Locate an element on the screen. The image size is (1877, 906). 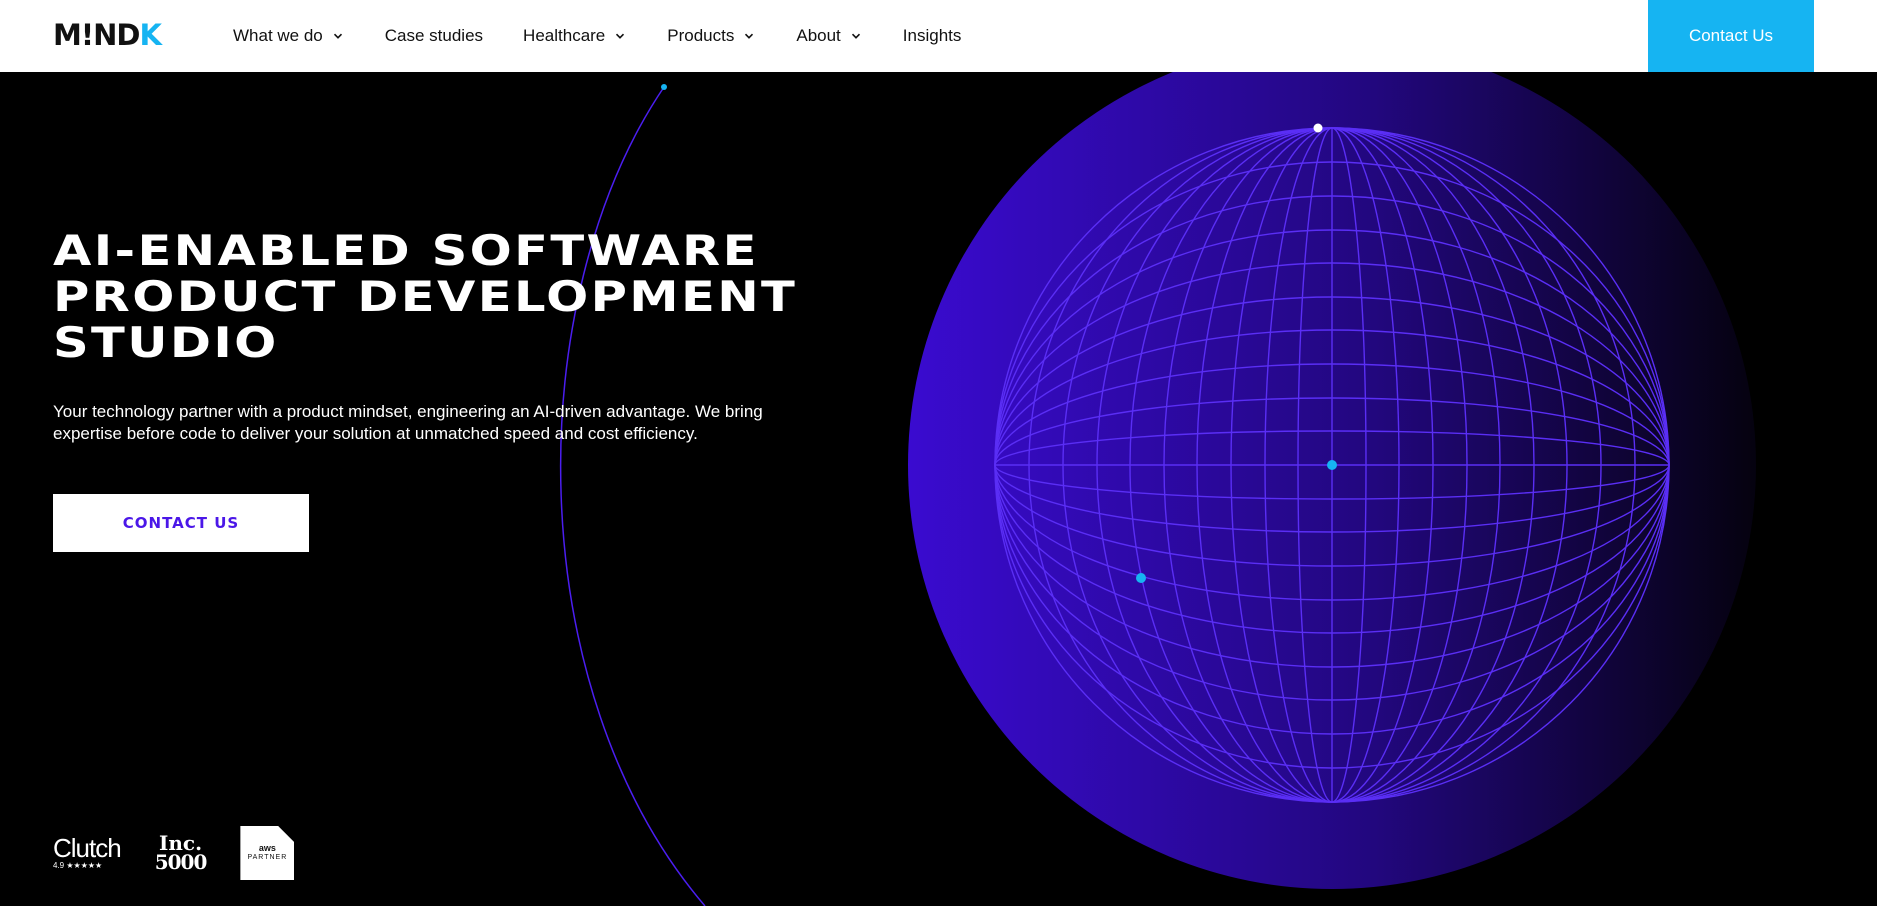
nav-item-label: Case studies is located at coordinates (434, 35).